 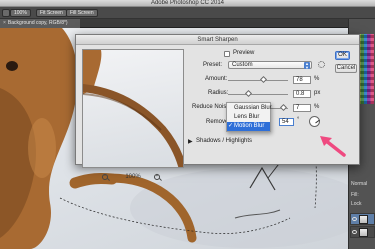 I want to click on options-bar: 100% Fit Screen Fill Screen, so click(x=187, y=13).